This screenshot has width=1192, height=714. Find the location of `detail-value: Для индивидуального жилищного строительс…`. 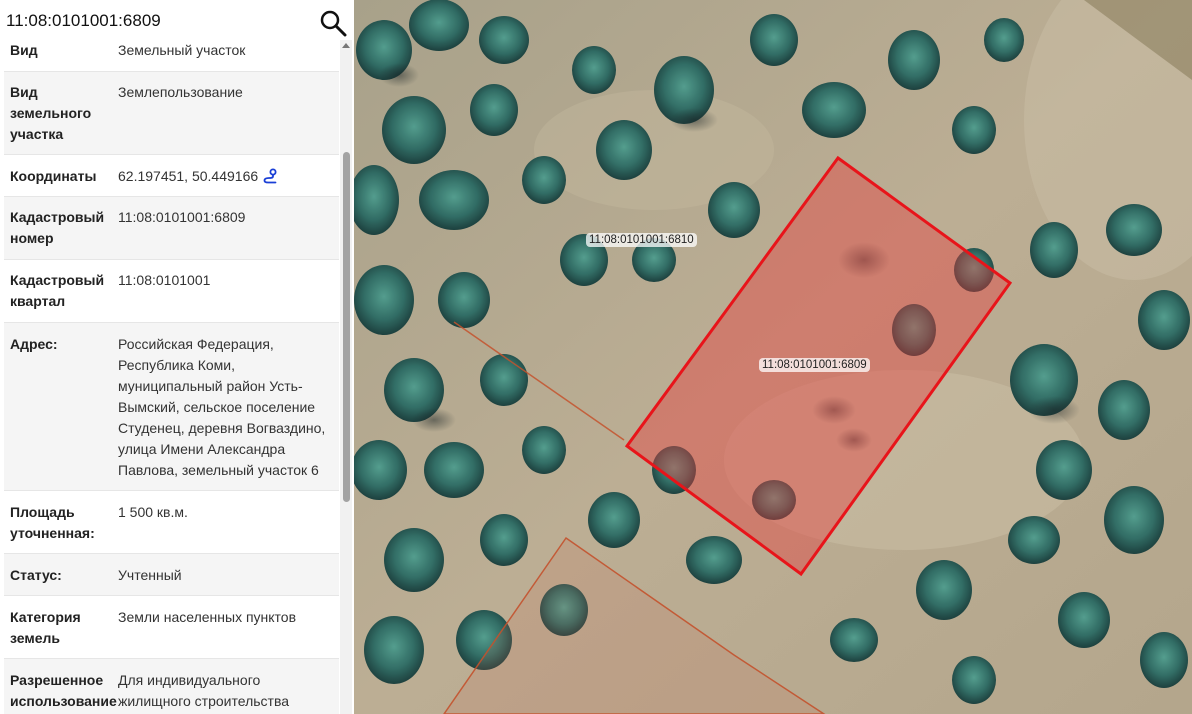

detail-value: Для индивидуального жилищного строительс… is located at coordinates (204, 690).